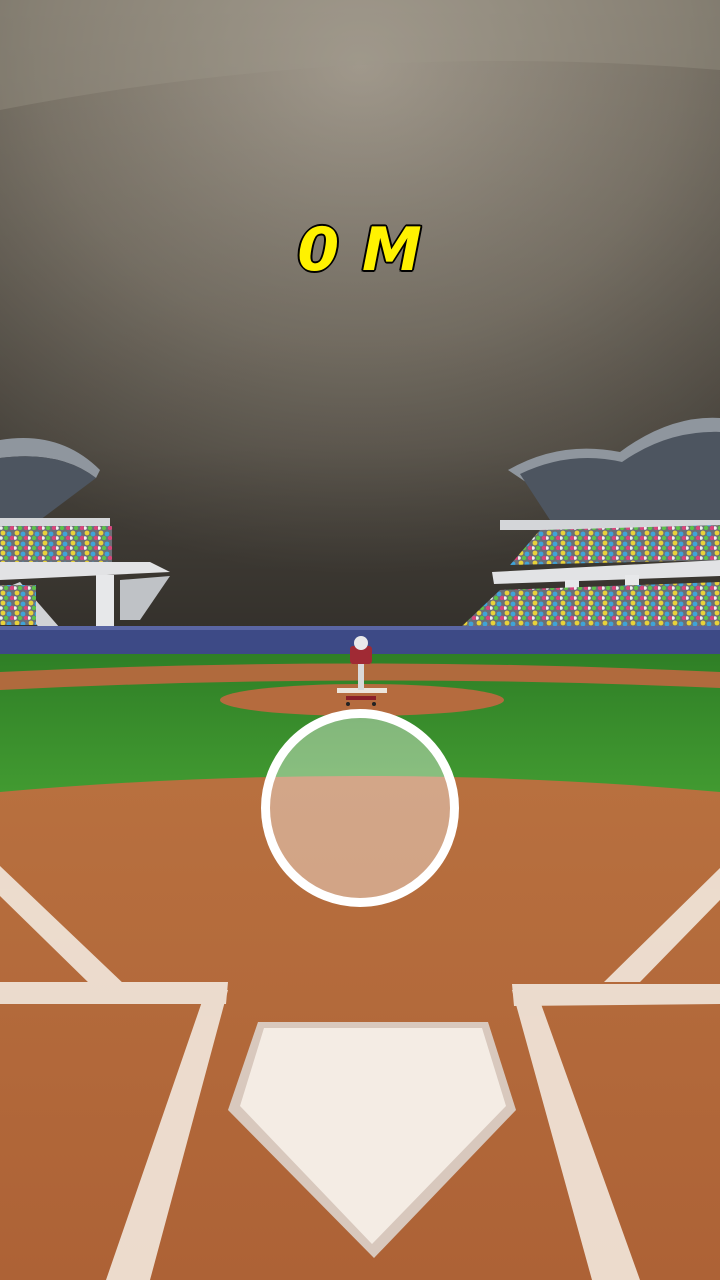  Describe the element at coordinates (359, 250) in the screenshot. I see `distance-counter: 0 M` at that location.